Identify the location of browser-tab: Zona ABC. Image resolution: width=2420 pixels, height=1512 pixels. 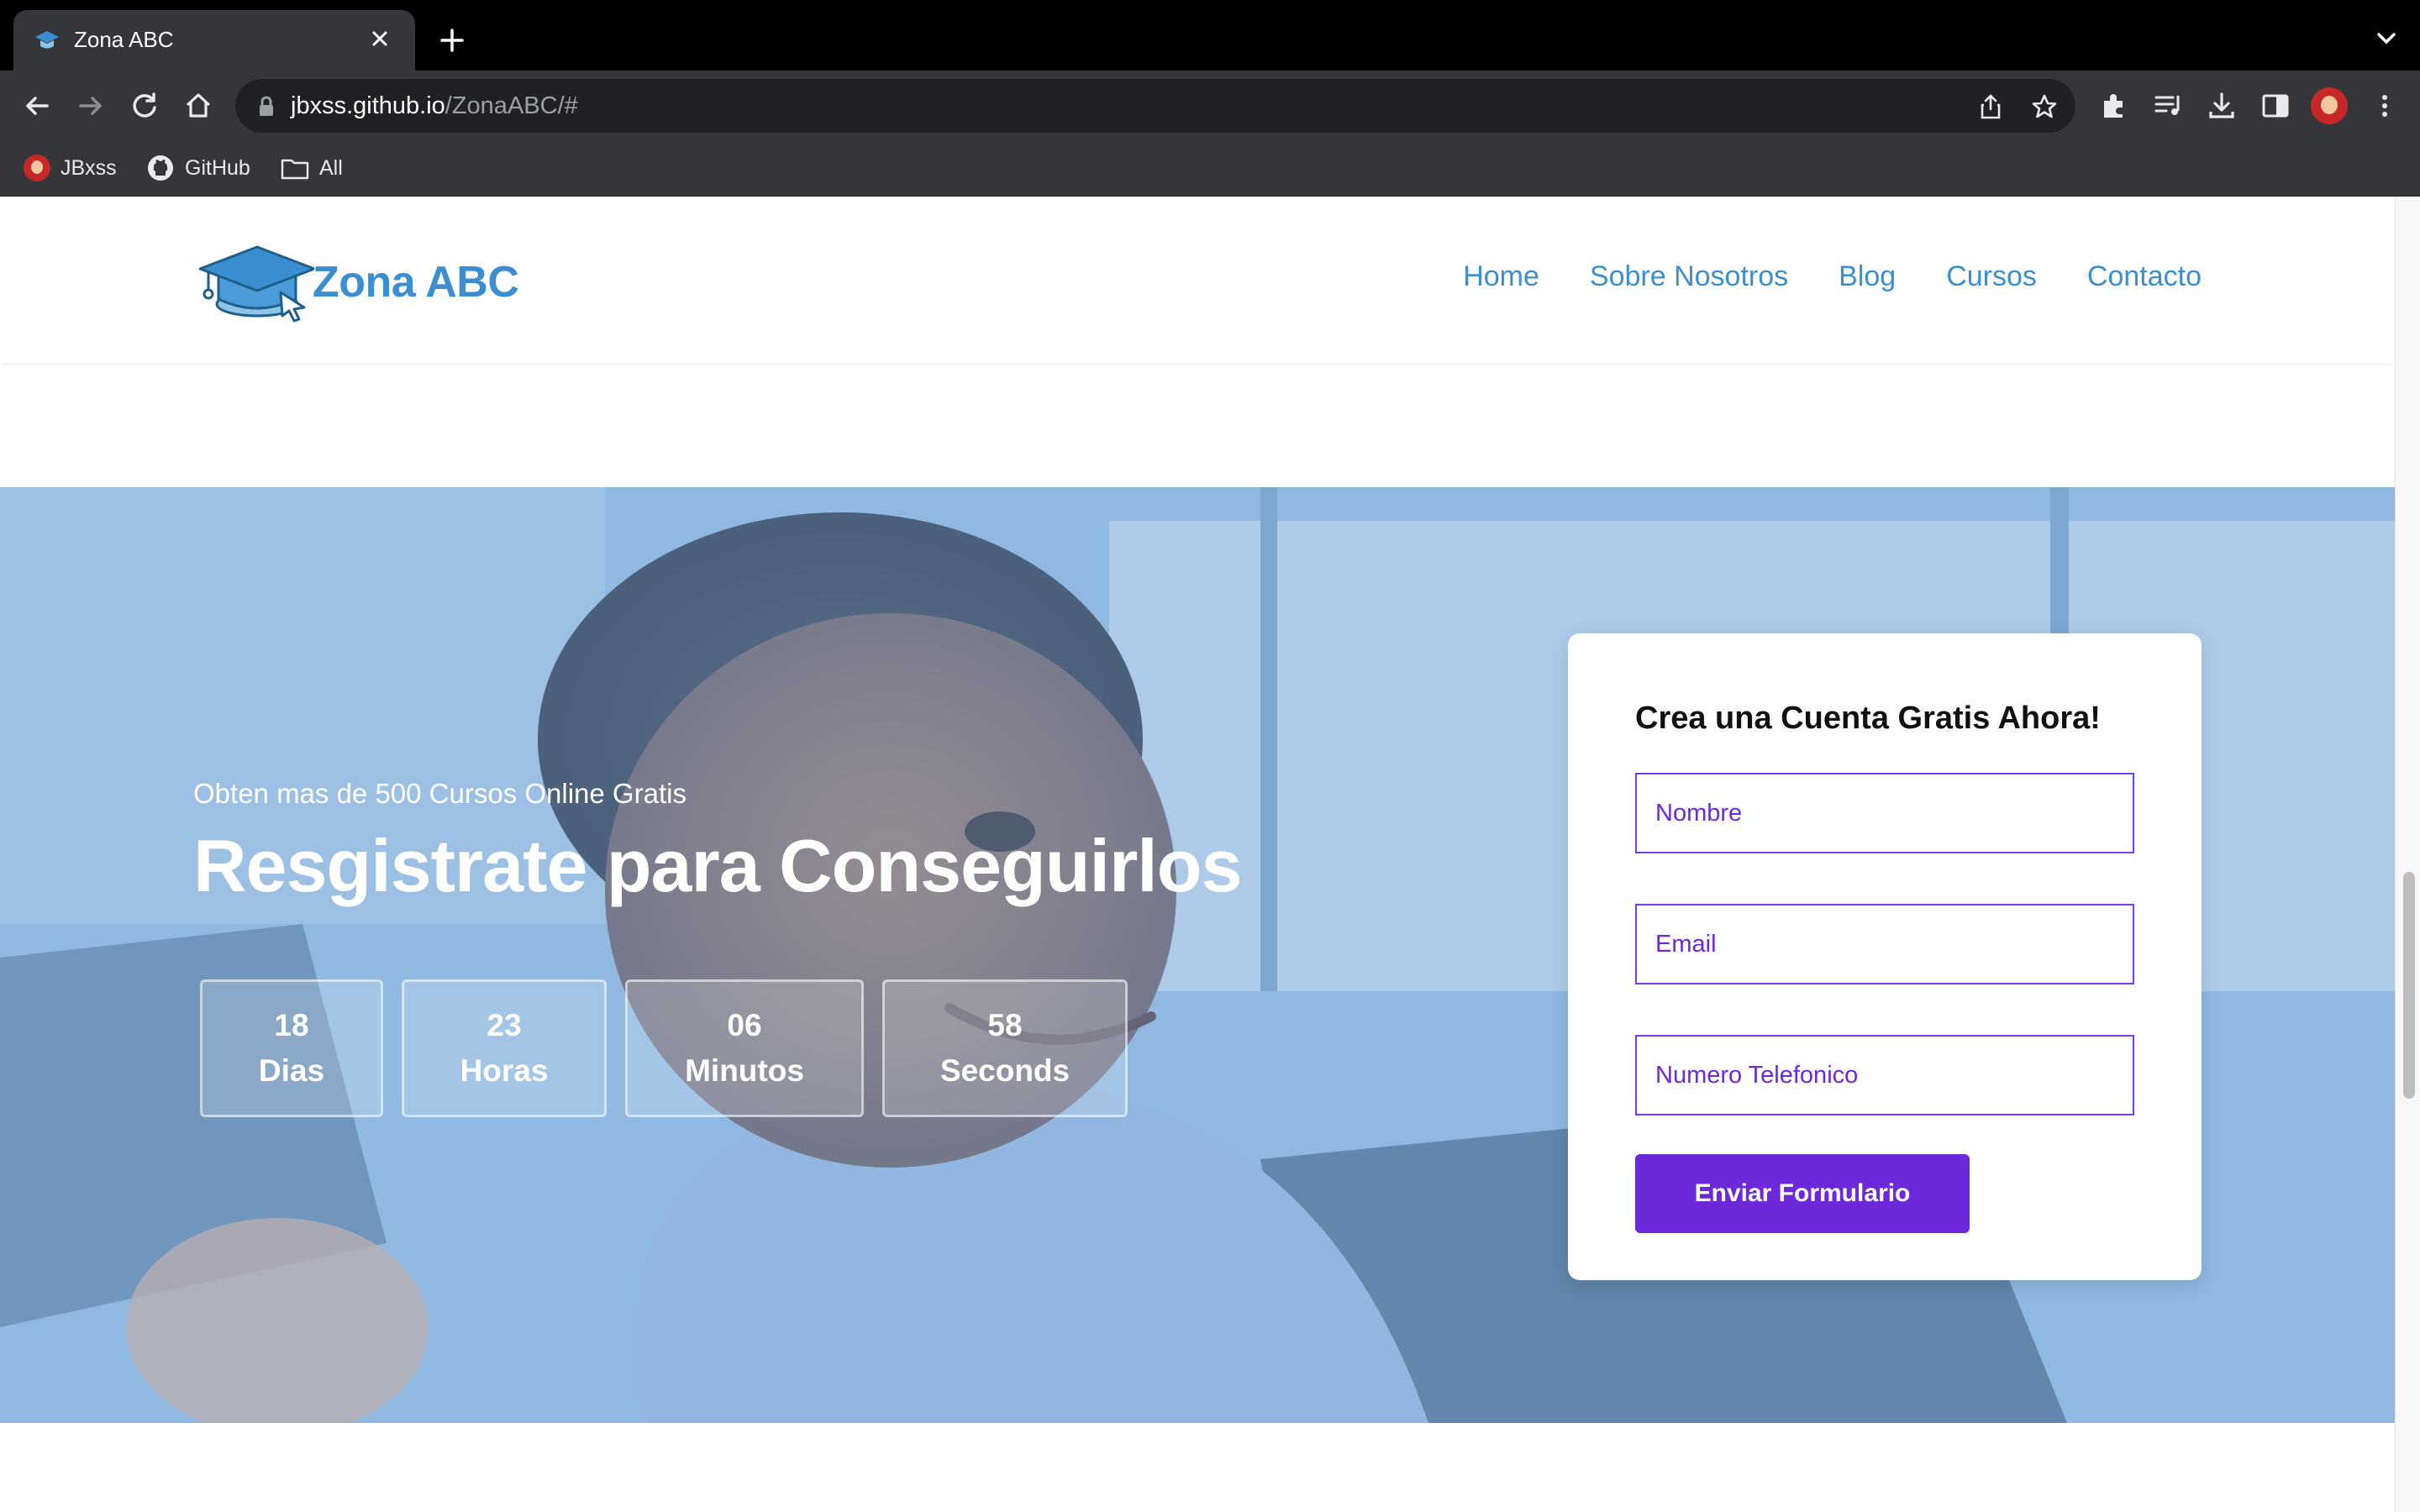
(214, 41).